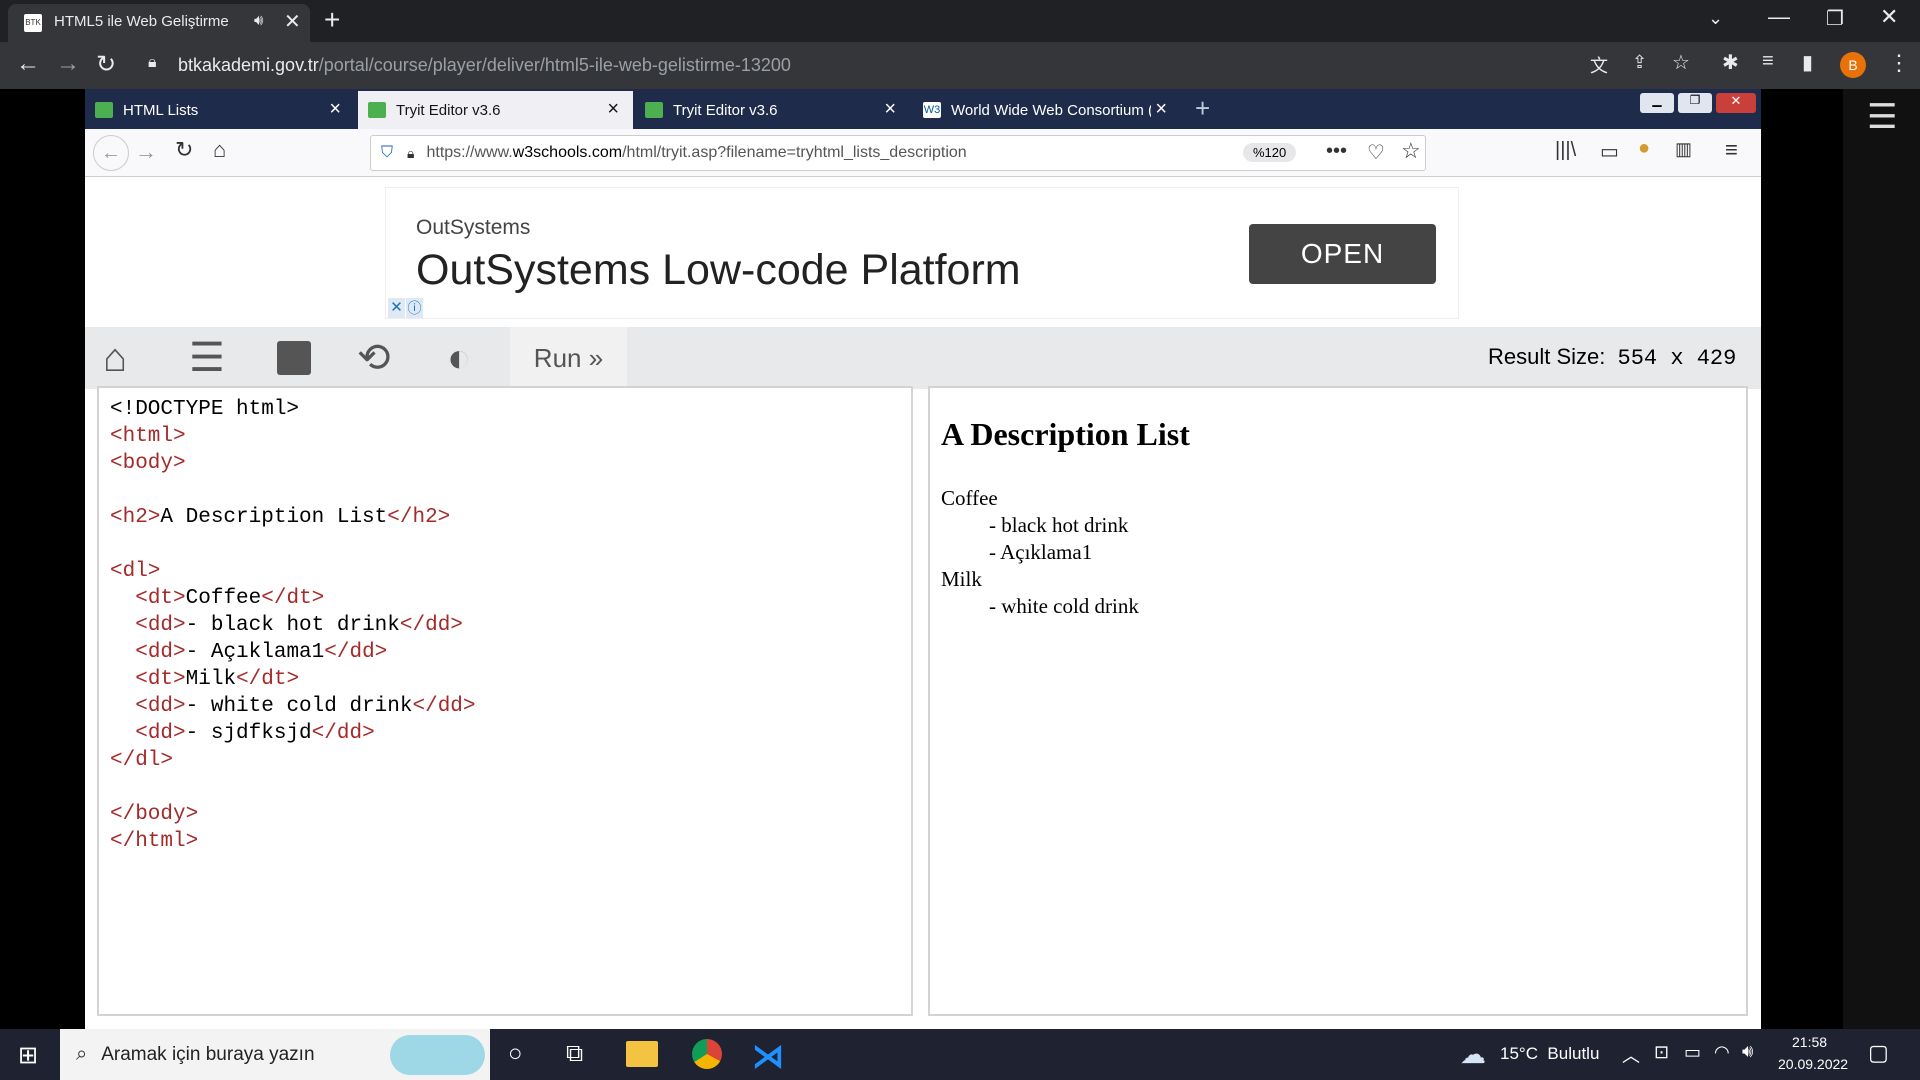 This screenshot has width=1920, height=1080. I want to click on inner-tab-tryit-active: Tryit Editor v3.6 ×, so click(495, 110).